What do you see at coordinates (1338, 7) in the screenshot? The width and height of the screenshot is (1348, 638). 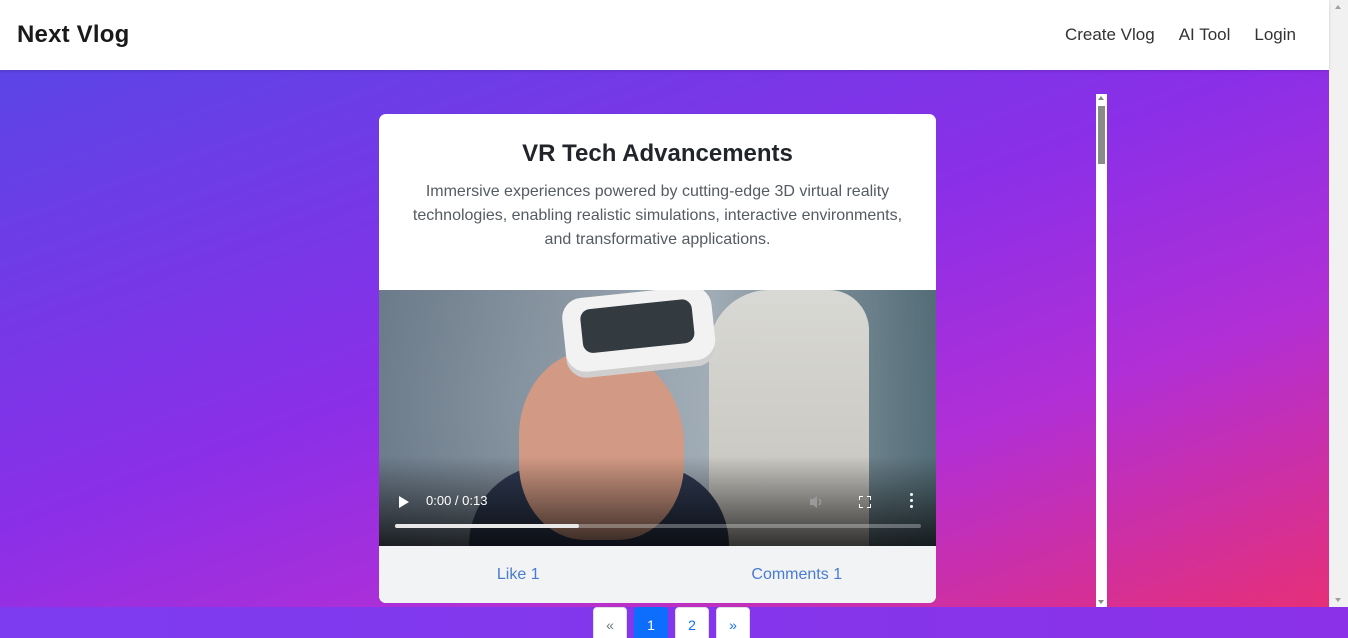 I see `page-scroll-up-icon` at bounding box center [1338, 7].